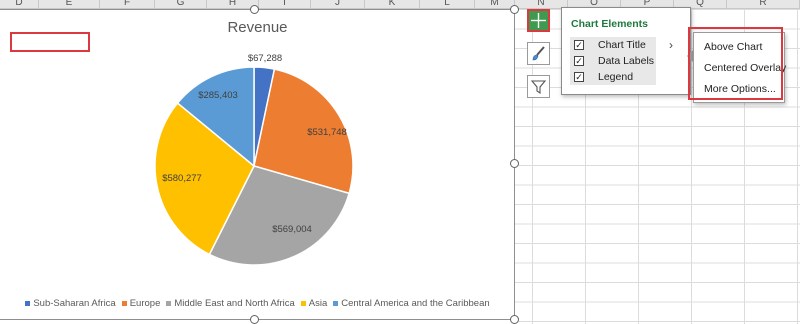 The image size is (800, 324). What do you see at coordinates (763, 4) in the screenshot?
I see `column-header-R: R` at bounding box center [763, 4].